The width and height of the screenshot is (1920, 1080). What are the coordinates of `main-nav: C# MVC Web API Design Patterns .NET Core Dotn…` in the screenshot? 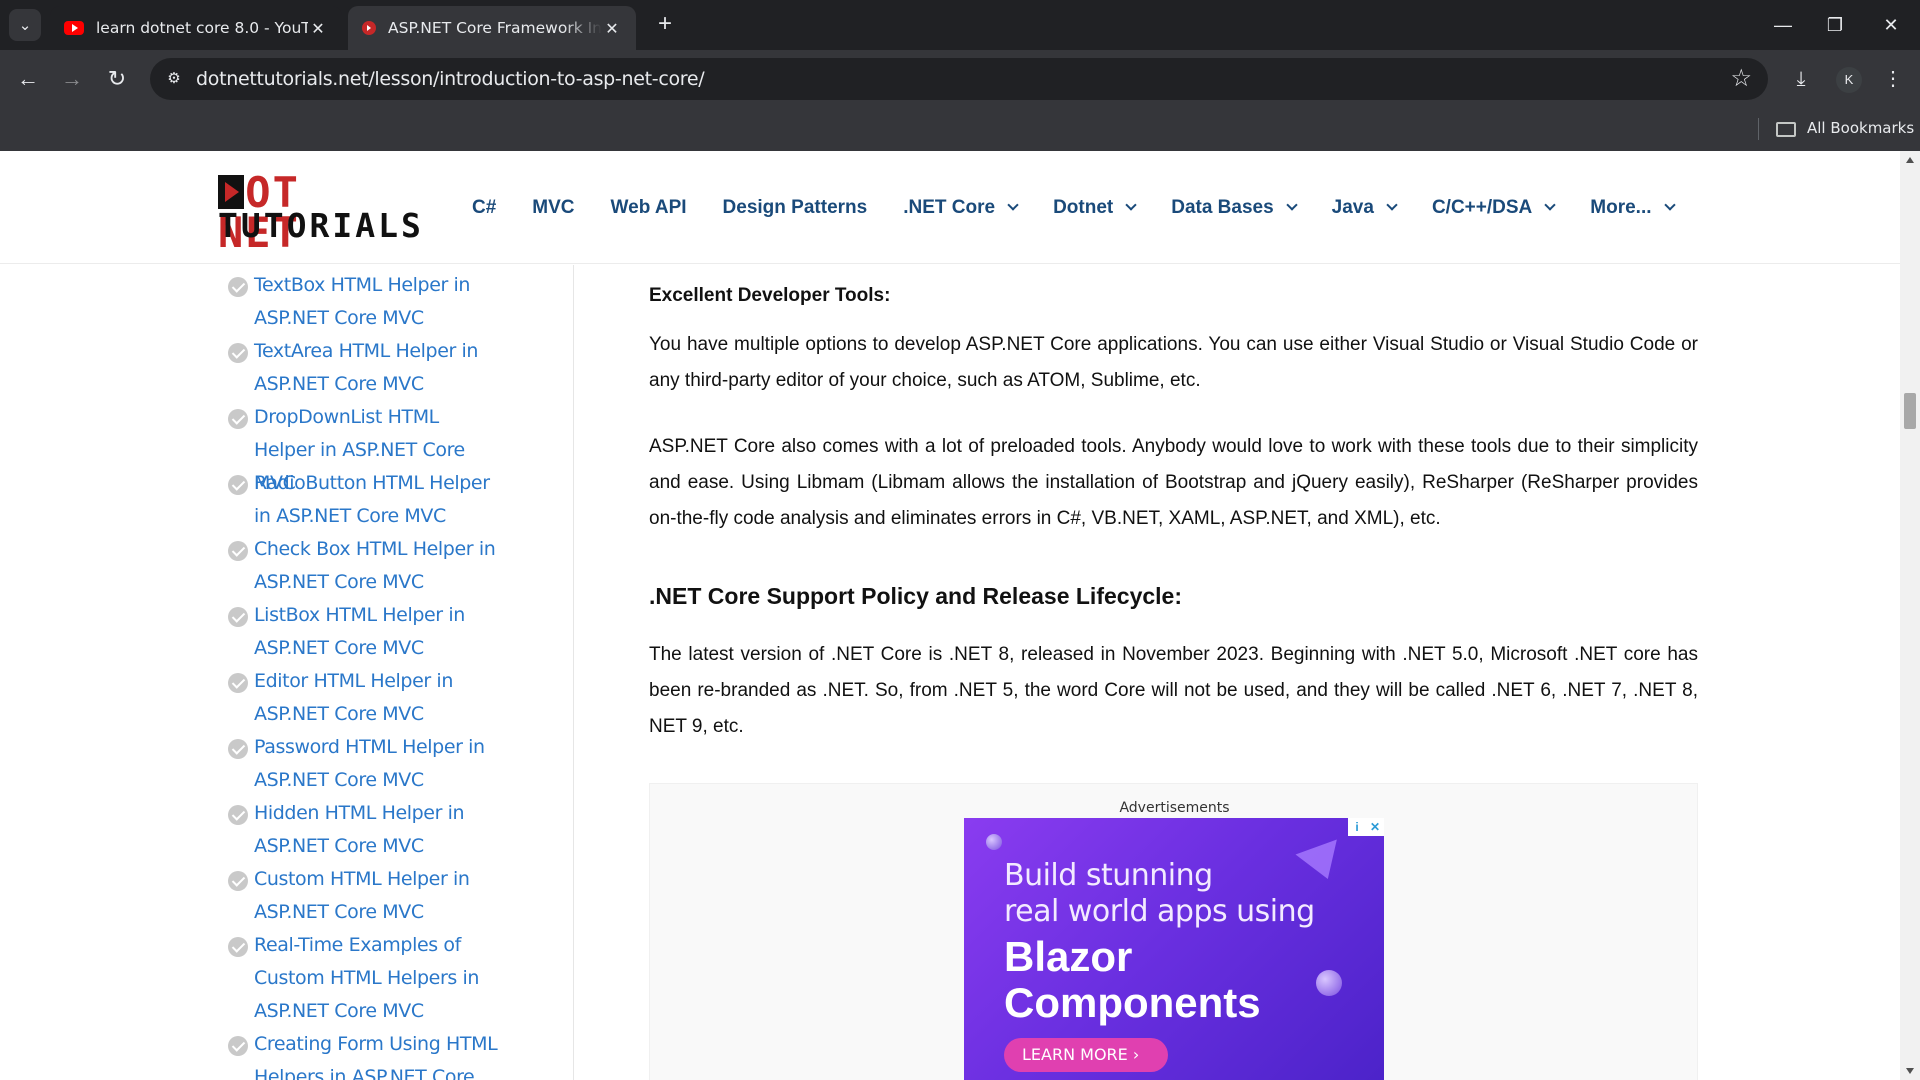 It's located at (1091, 207).